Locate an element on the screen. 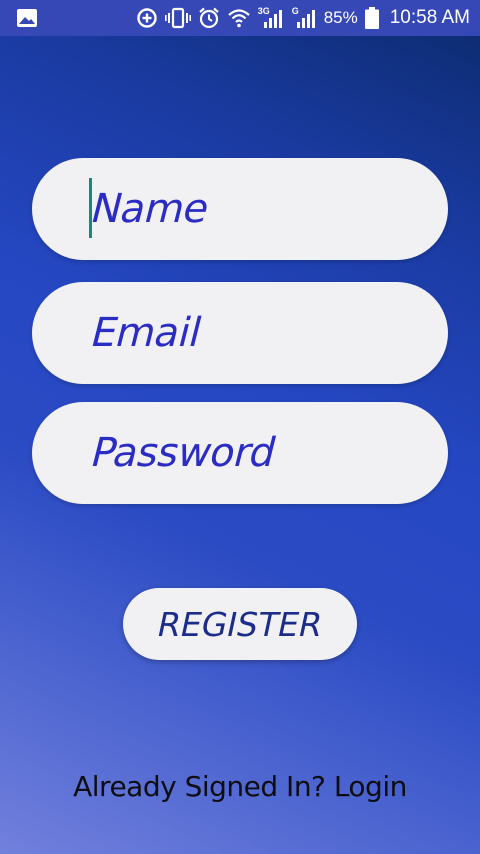  clock-time: 10:58 AM is located at coordinates (429, 17).